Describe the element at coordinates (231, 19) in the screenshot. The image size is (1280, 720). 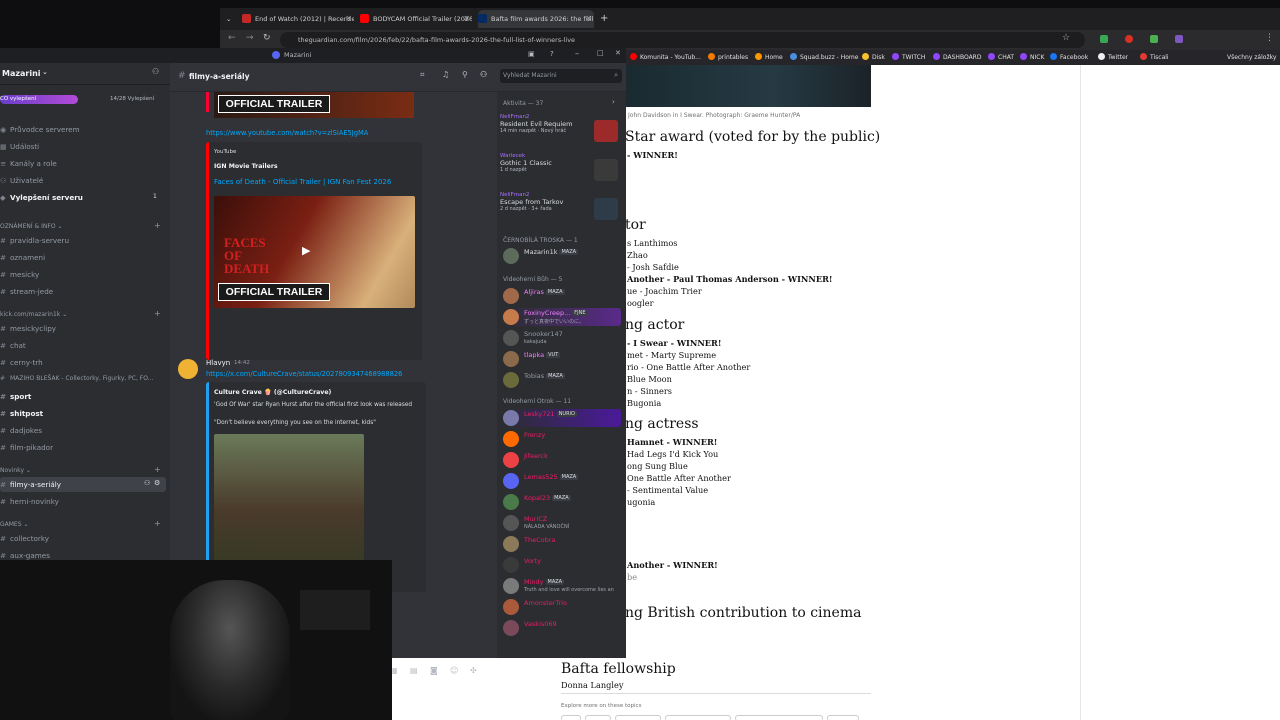
I see `tab-list-icon: ⌄` at that location.